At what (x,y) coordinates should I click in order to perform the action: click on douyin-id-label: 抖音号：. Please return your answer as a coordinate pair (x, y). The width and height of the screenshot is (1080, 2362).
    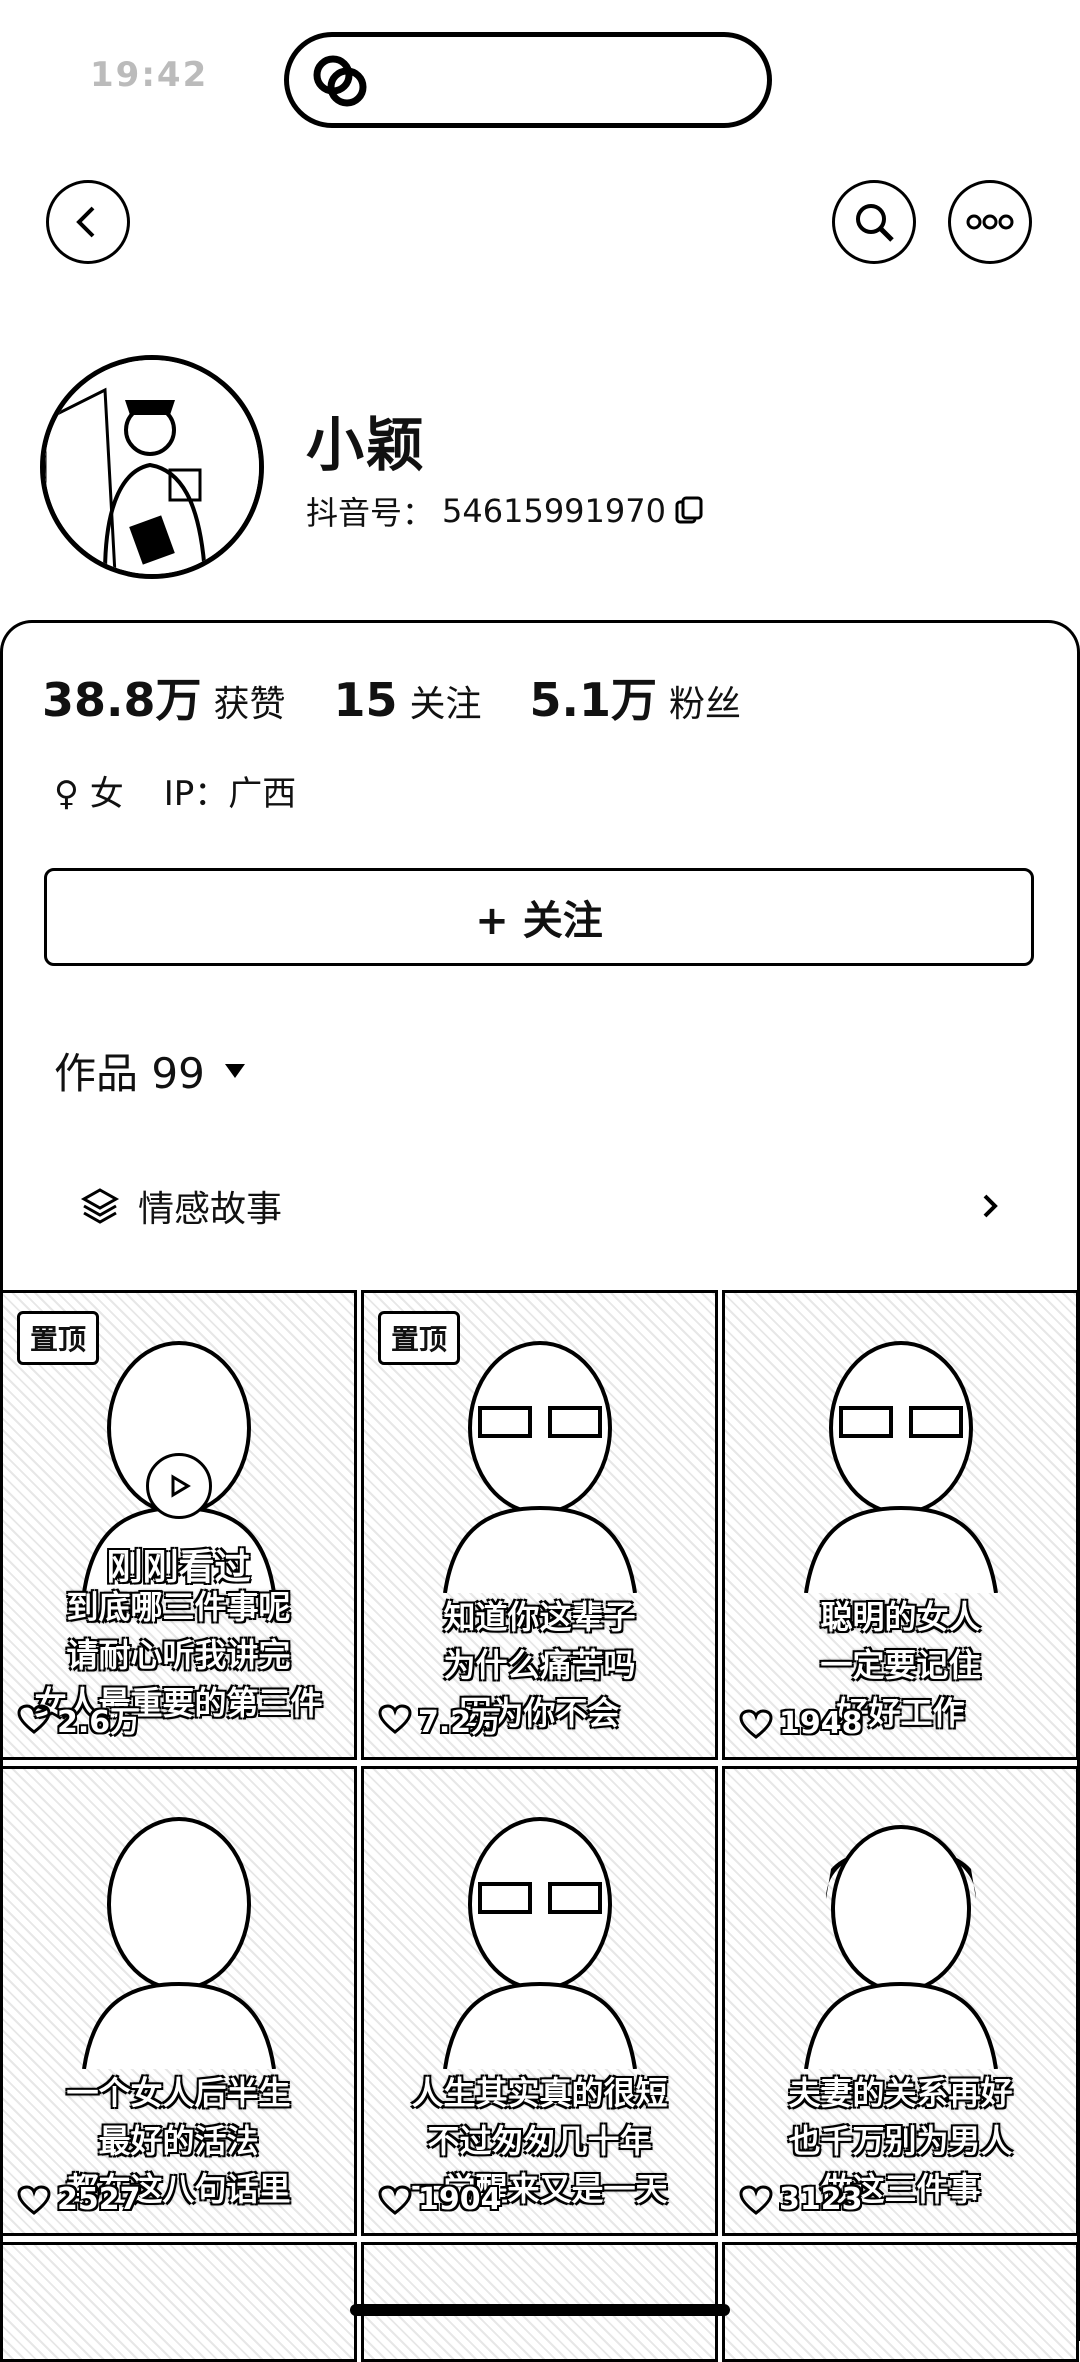
    Looking at the image, I should click on (370, 513).